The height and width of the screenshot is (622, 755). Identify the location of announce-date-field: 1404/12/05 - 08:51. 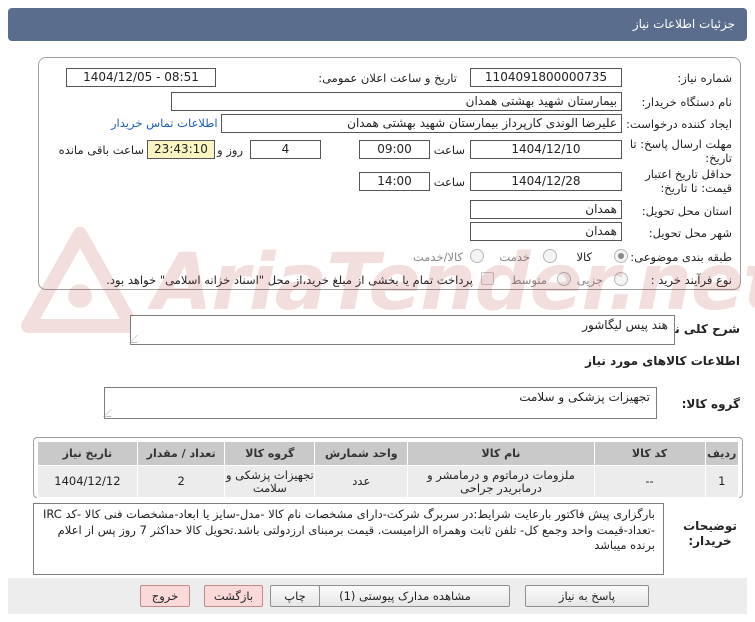
(141, 77).